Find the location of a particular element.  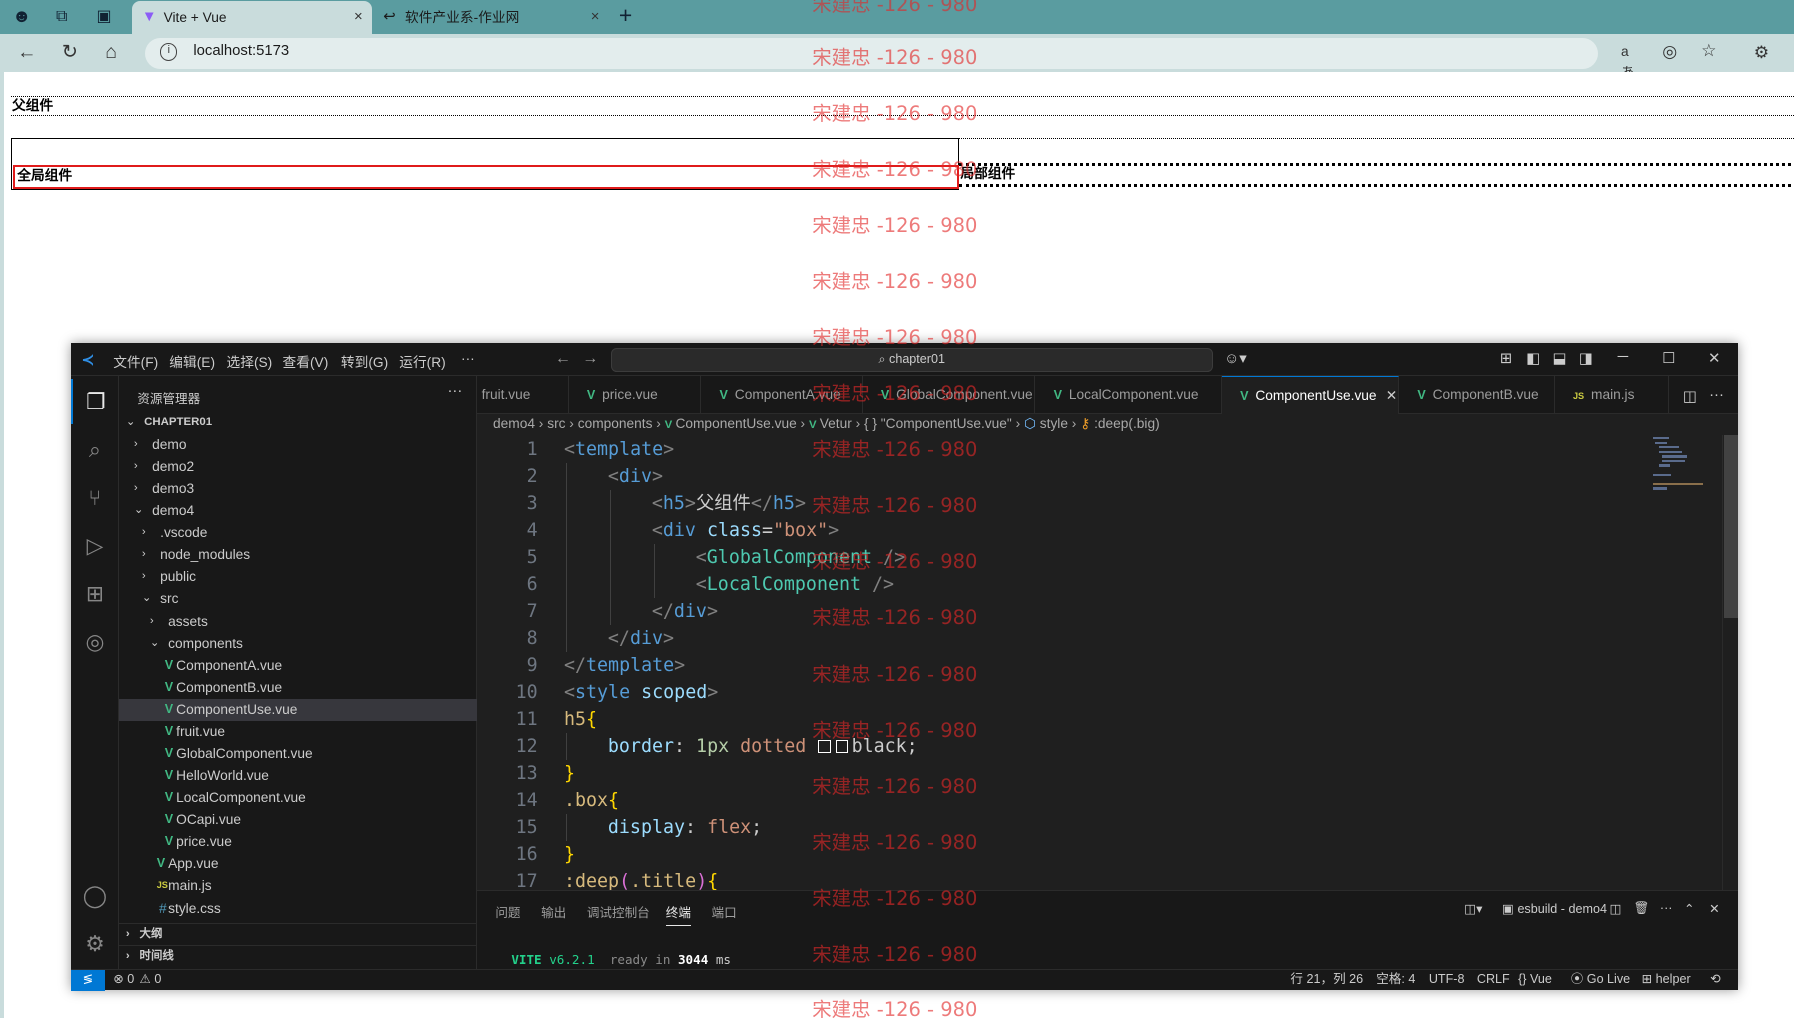

panel-more-icon: ··· is located at coordinates (1666, 908).